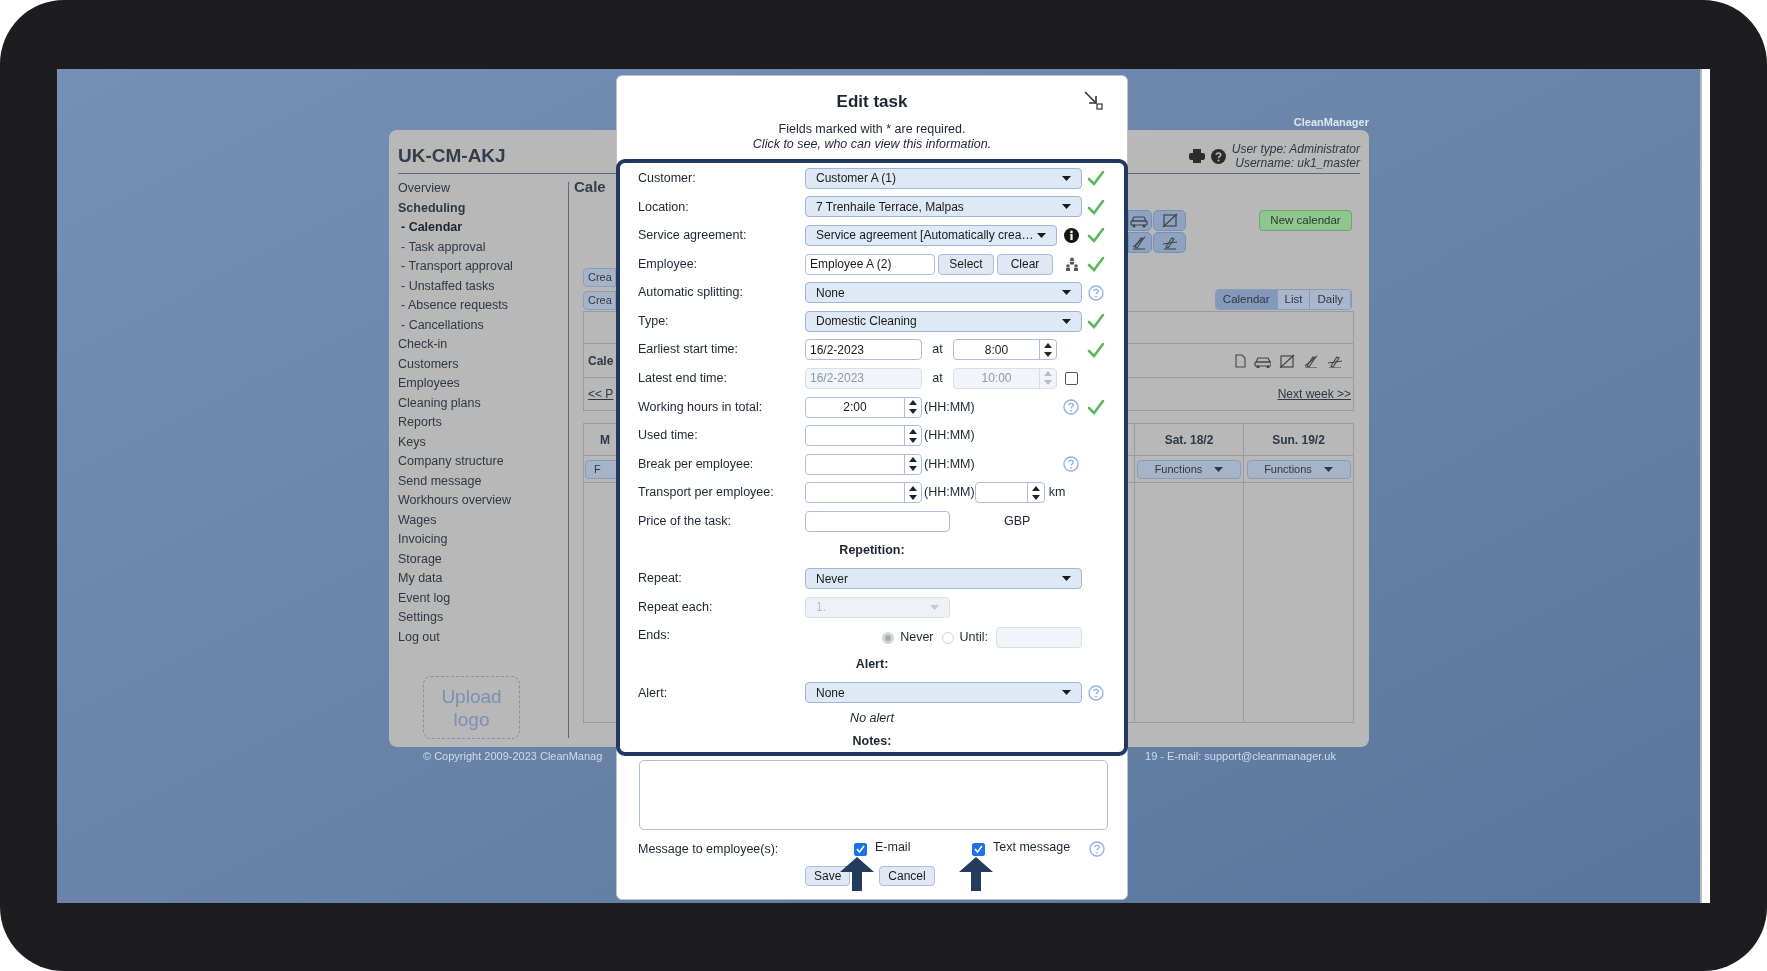  What do you see at coordinates (483, 325) in the screenshot?
I see `sidebar-item: - Cancellations` at bounding box center [483, 325].